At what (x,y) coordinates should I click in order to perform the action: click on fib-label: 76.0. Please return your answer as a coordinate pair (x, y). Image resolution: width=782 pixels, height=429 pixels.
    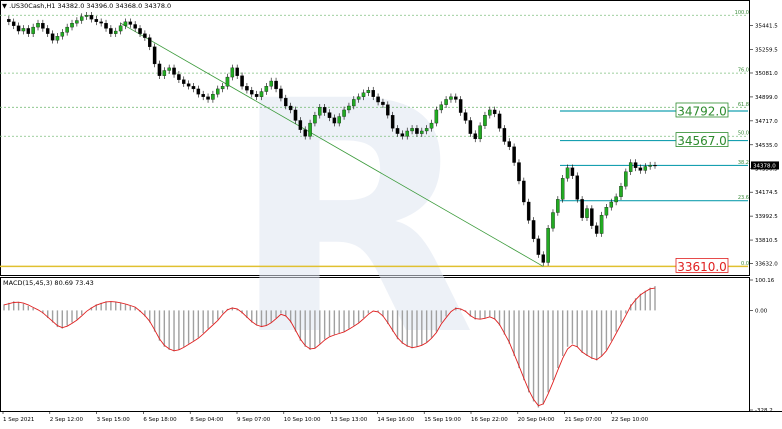
    Looking at the image, I should click on (743, 71).